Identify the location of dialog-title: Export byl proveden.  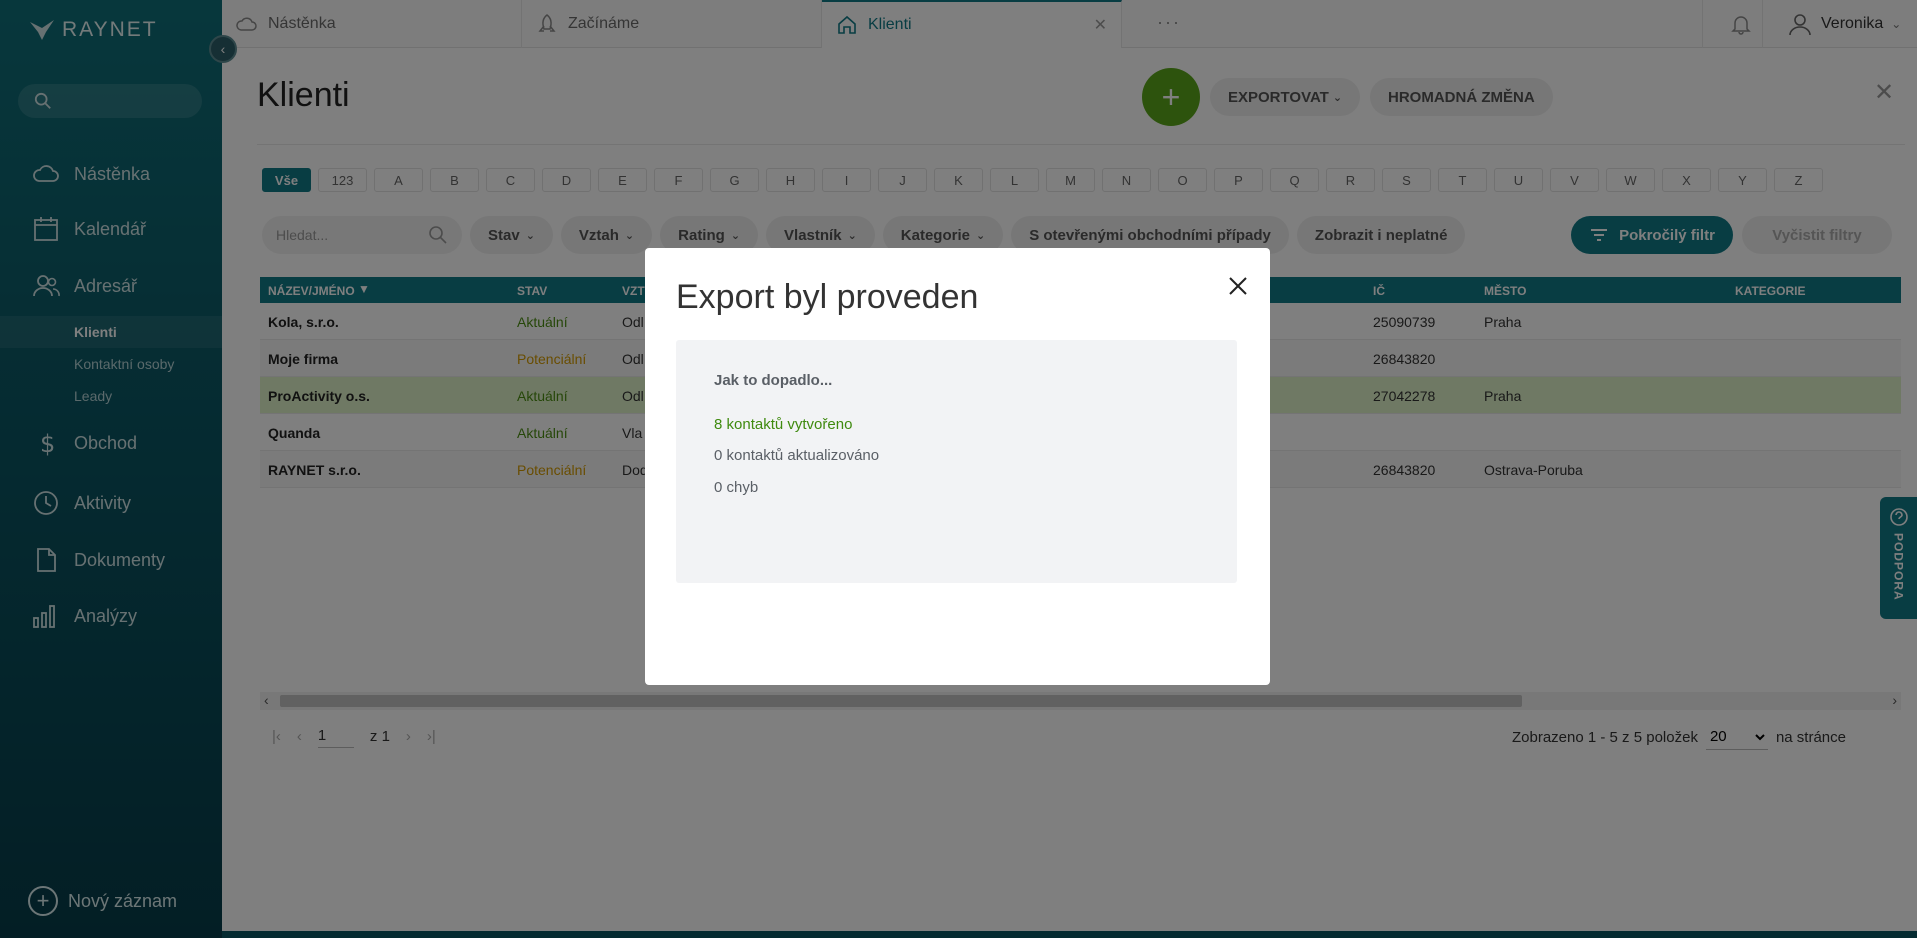
(827, 297).